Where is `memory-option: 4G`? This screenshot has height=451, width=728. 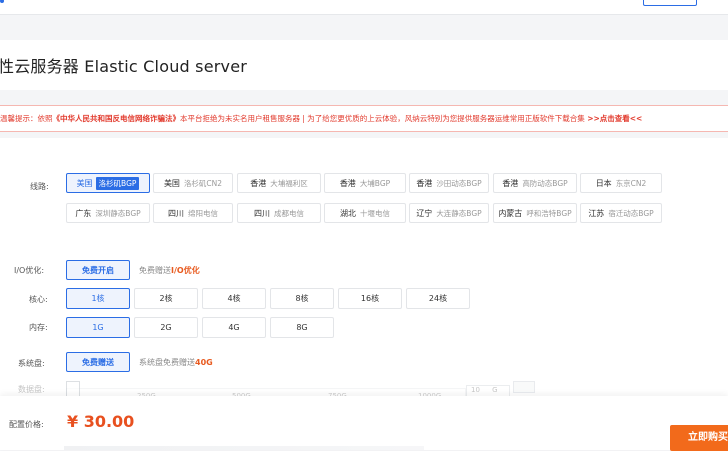 memory-option: 4G is located at coordinates (234, 327).